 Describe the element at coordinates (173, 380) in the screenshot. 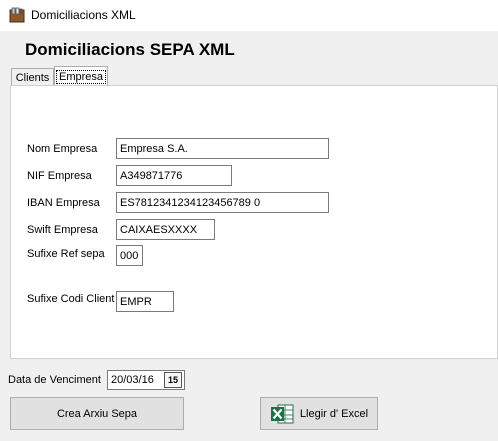

I see `calendar-icon: 15` at that location.